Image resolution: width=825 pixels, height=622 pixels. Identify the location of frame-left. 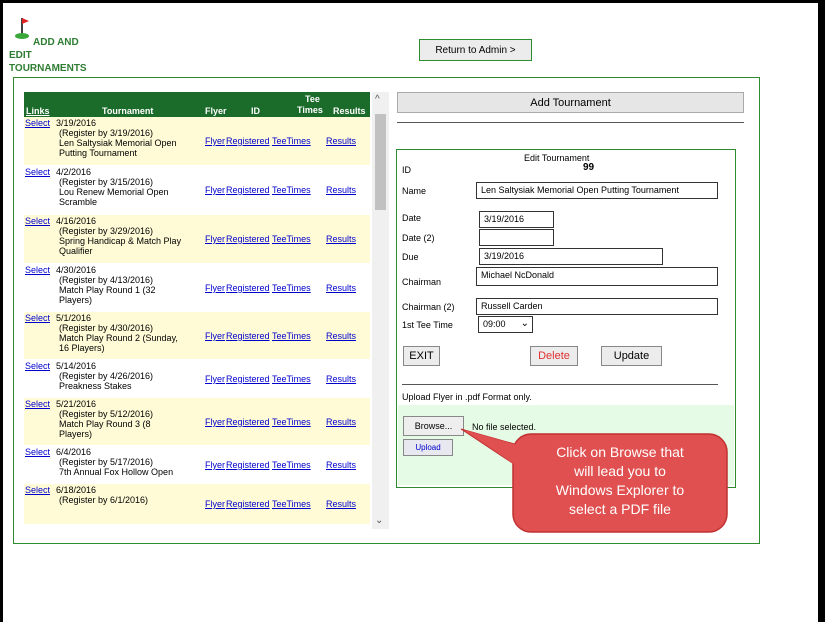
(1, 311).